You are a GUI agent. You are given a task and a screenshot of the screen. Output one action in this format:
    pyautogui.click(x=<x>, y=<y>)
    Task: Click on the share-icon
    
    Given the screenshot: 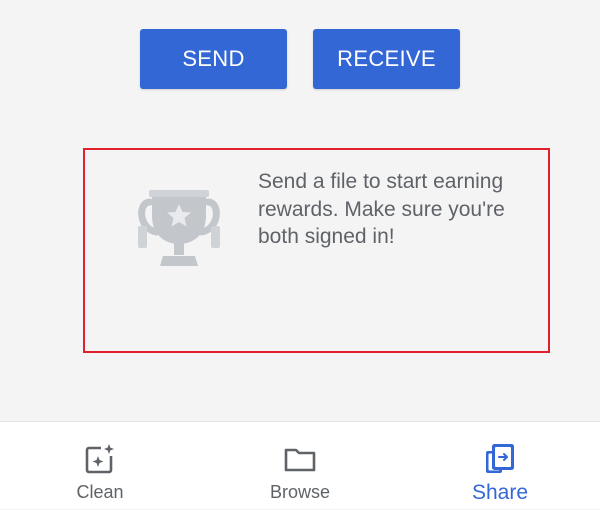 What is the action you would take?
    pyautogui.click(x=500, y=458)
    